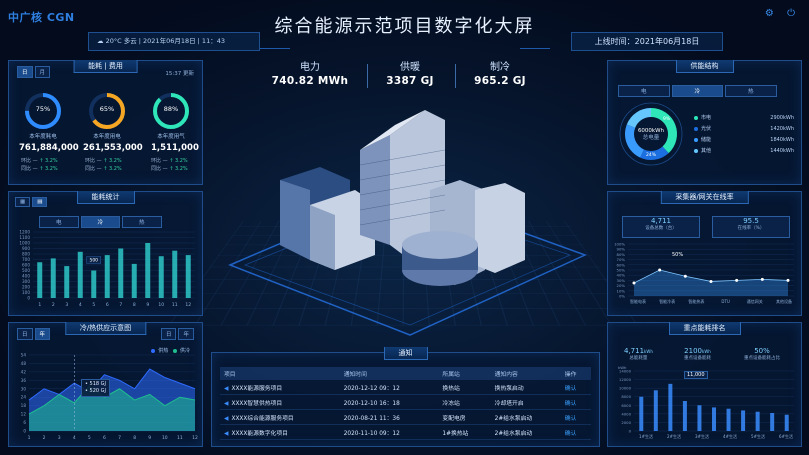 The width and height of the screenshot is (809, 455). What do you see at coordinates (23, 202) in the screenshot?
I see `grid-icon: ▦` at bounding box center [23, 202].